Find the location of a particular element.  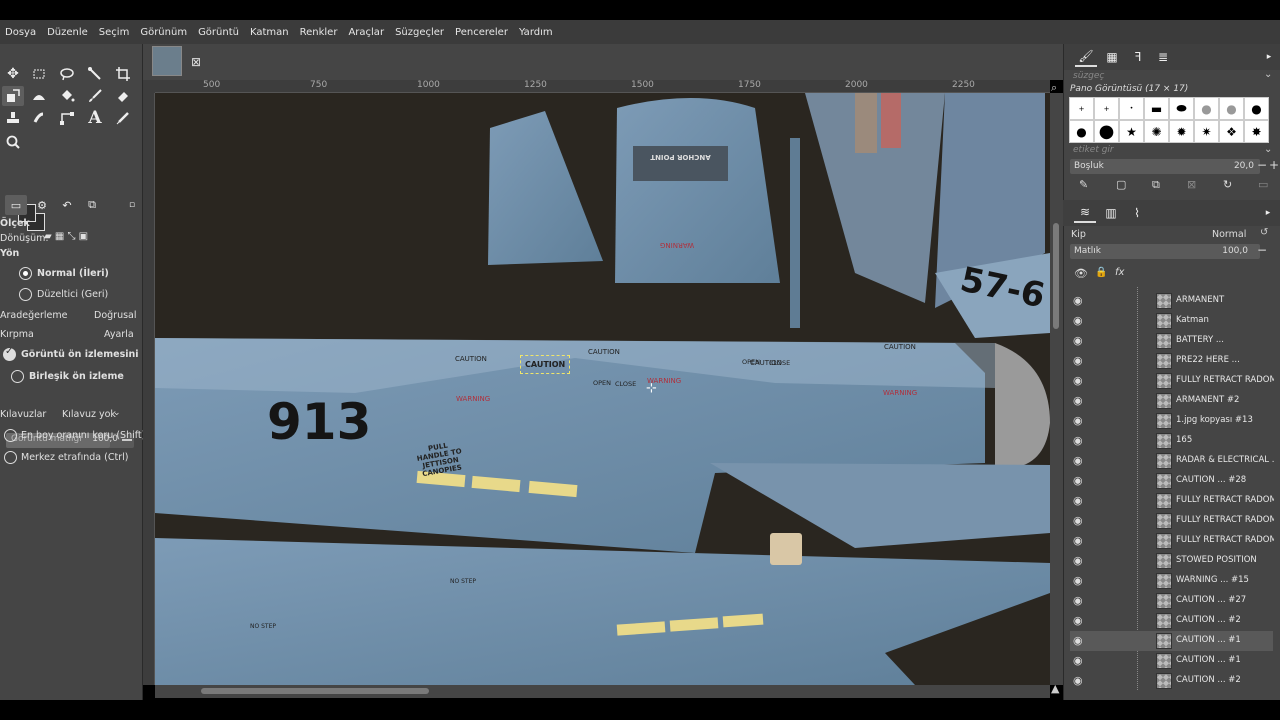

zoom-icon is located at coordinates (13, 142).